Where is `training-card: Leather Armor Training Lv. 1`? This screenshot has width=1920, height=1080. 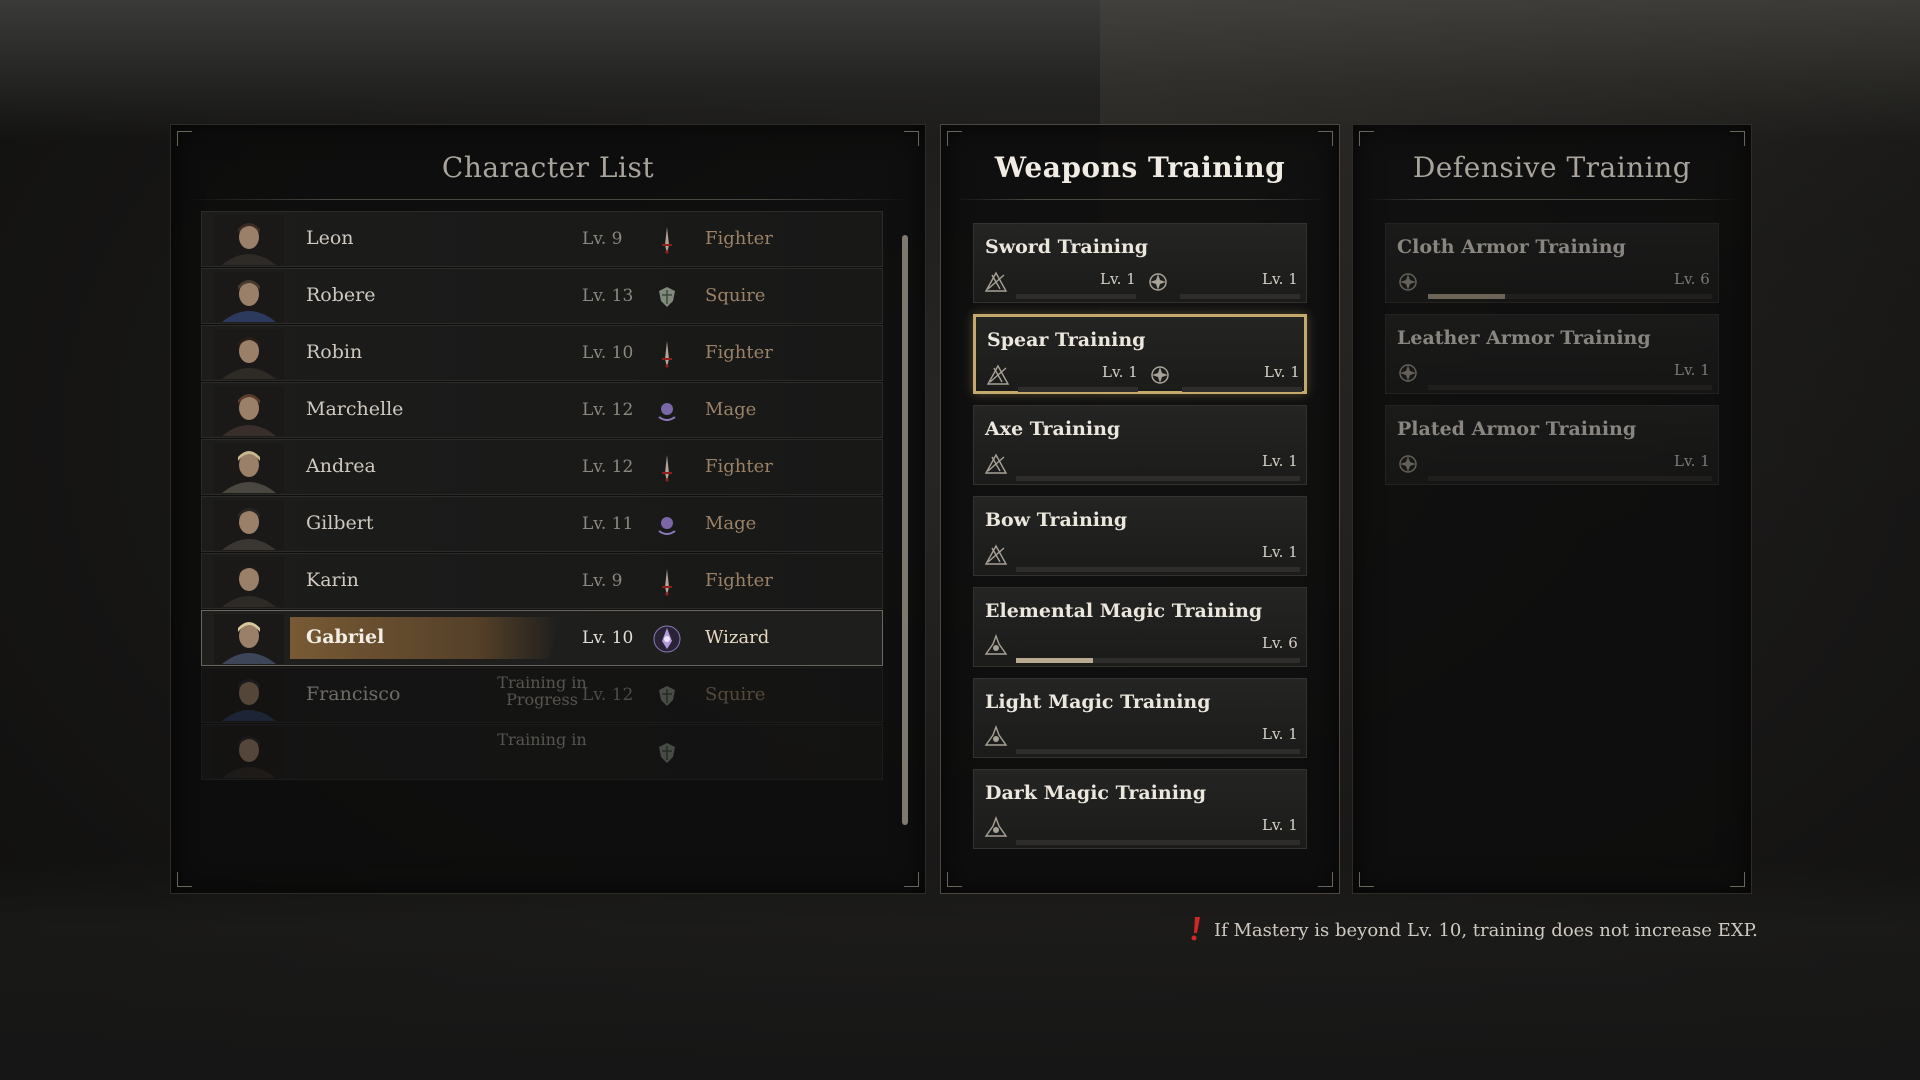
training-card: Leather Armor Training Lv. 1 is located at coordinates (1552, 354).